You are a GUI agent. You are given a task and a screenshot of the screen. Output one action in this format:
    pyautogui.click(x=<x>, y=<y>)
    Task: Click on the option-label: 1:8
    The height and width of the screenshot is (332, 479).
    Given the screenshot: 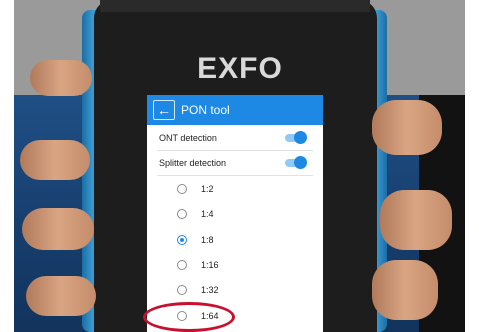 What is the action you would take?
    pyautogui.click(x=207, y=240)
    